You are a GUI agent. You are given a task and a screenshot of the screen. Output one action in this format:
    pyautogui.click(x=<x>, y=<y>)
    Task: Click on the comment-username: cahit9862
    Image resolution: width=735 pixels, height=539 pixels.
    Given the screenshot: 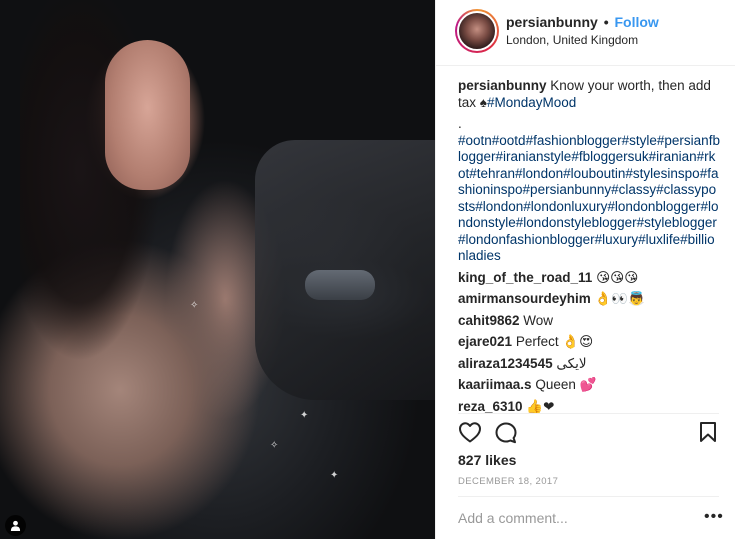 What is the action you would take?
    pyautogui.click(x=489, y=320)
    